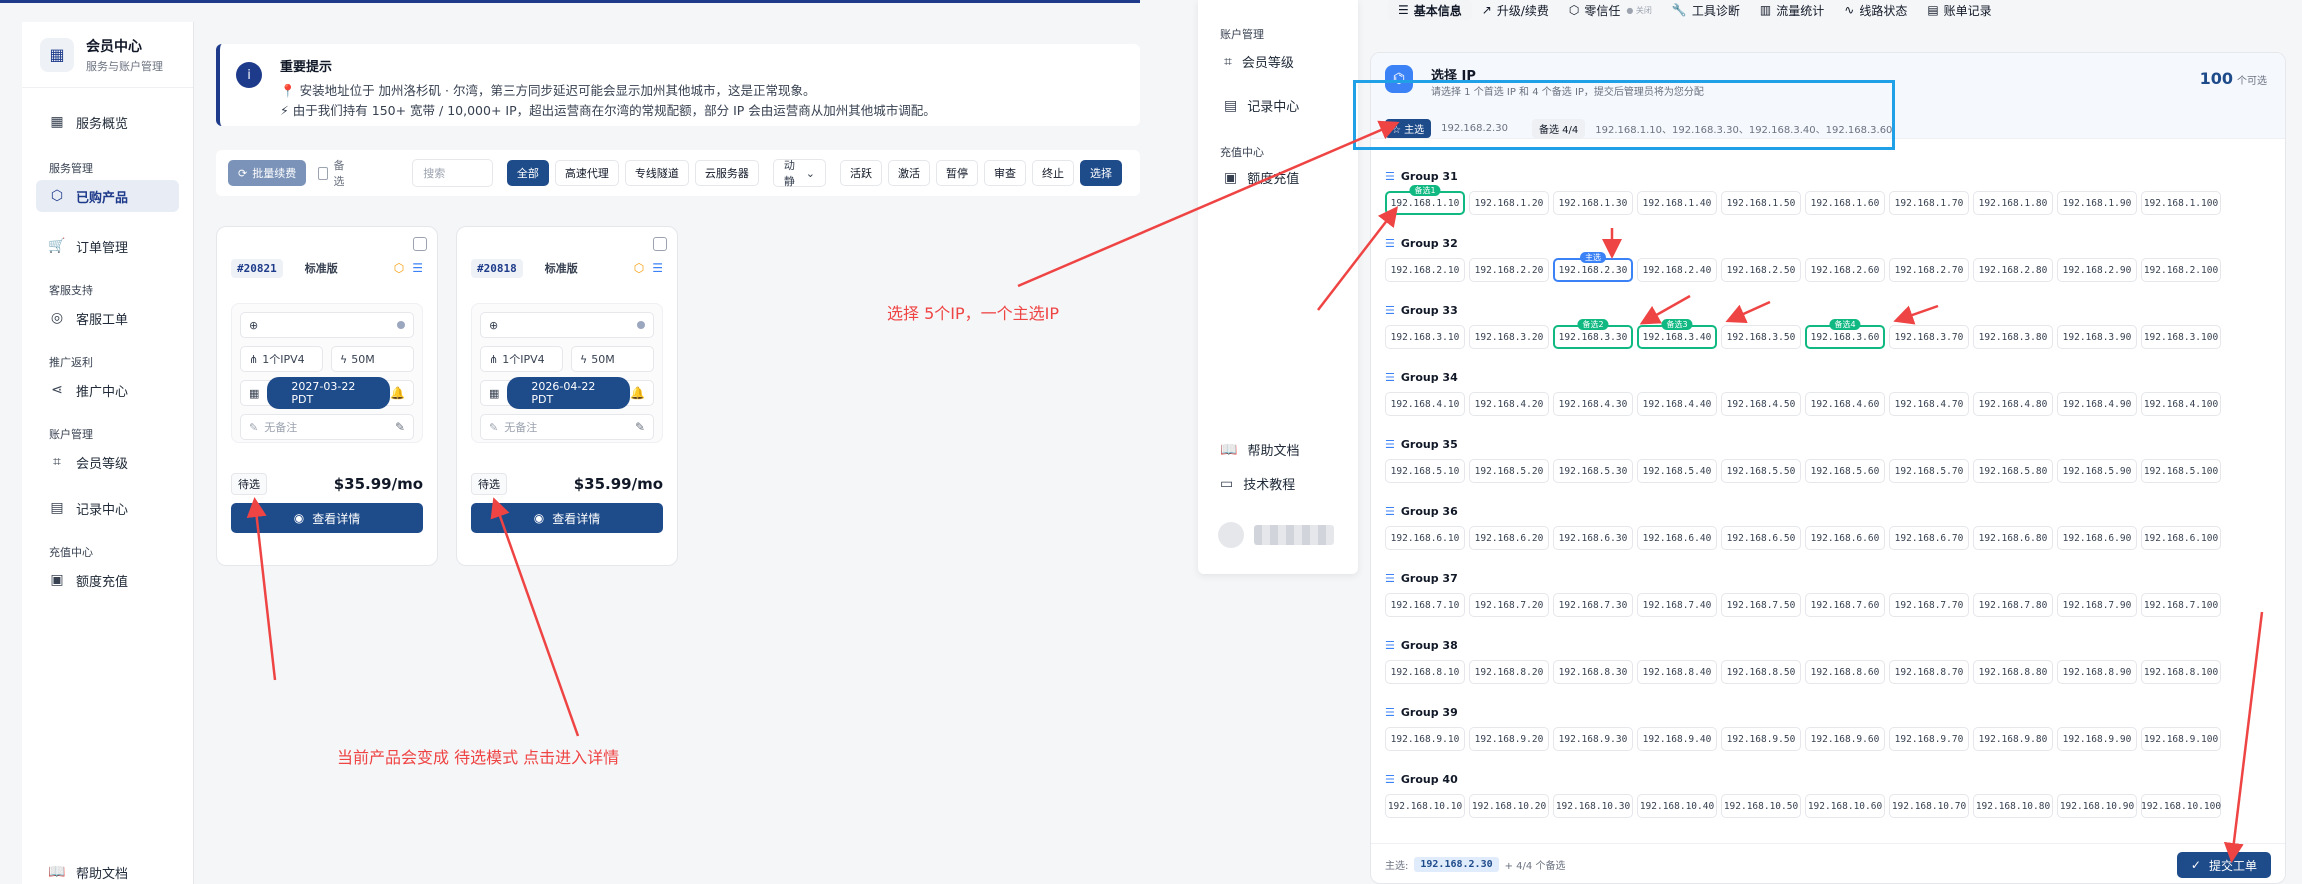 This screenshot has width=2302, height=884. What do you see at coordinates (1677, 806) in the screenshot?
I see `ip-option: 192.168.10.40` at bounding box center [1677, 806].